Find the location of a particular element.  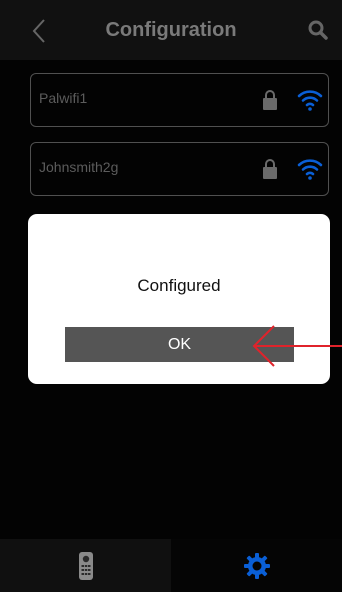

dialog-message: Configured is located at coordinates (179, 285).